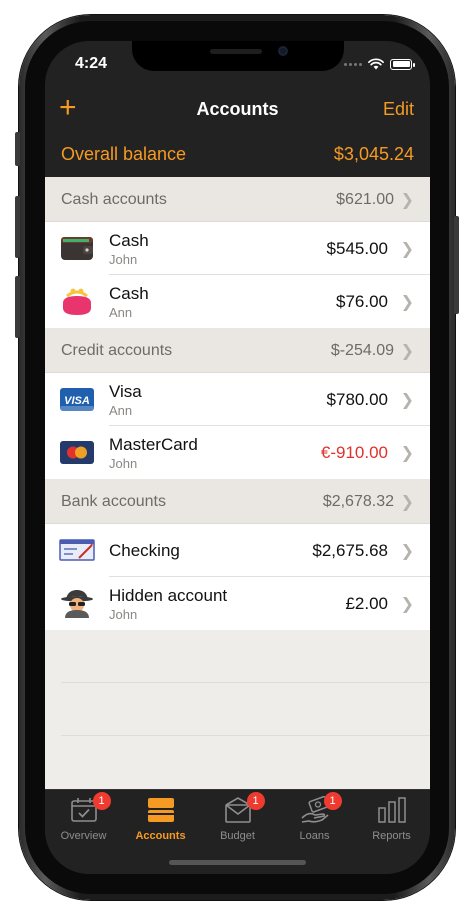  What do you see at coordinates (77, 248) in the screenshot?
I see `wallet-icon` at bounding box center [77, 248].